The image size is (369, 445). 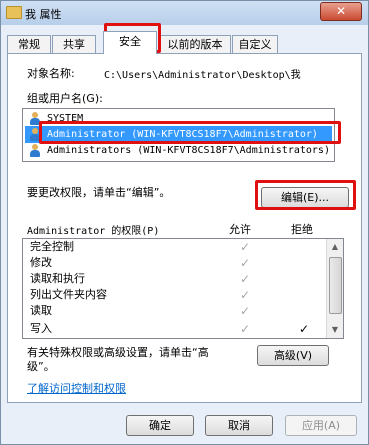 I want to click on title-bar: 我 属性 ✕, so click(x=184, y=13).